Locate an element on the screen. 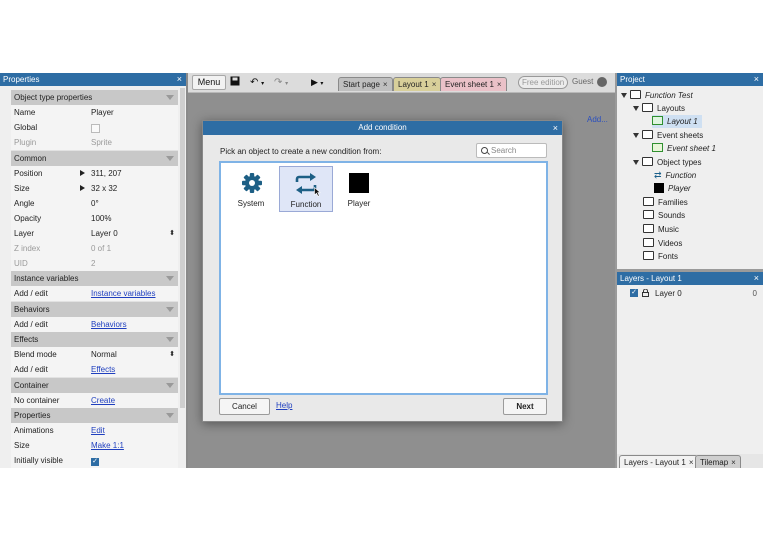  prop-row-initially-visible: Initially visible ✓ is located at coordinates (94, 460).